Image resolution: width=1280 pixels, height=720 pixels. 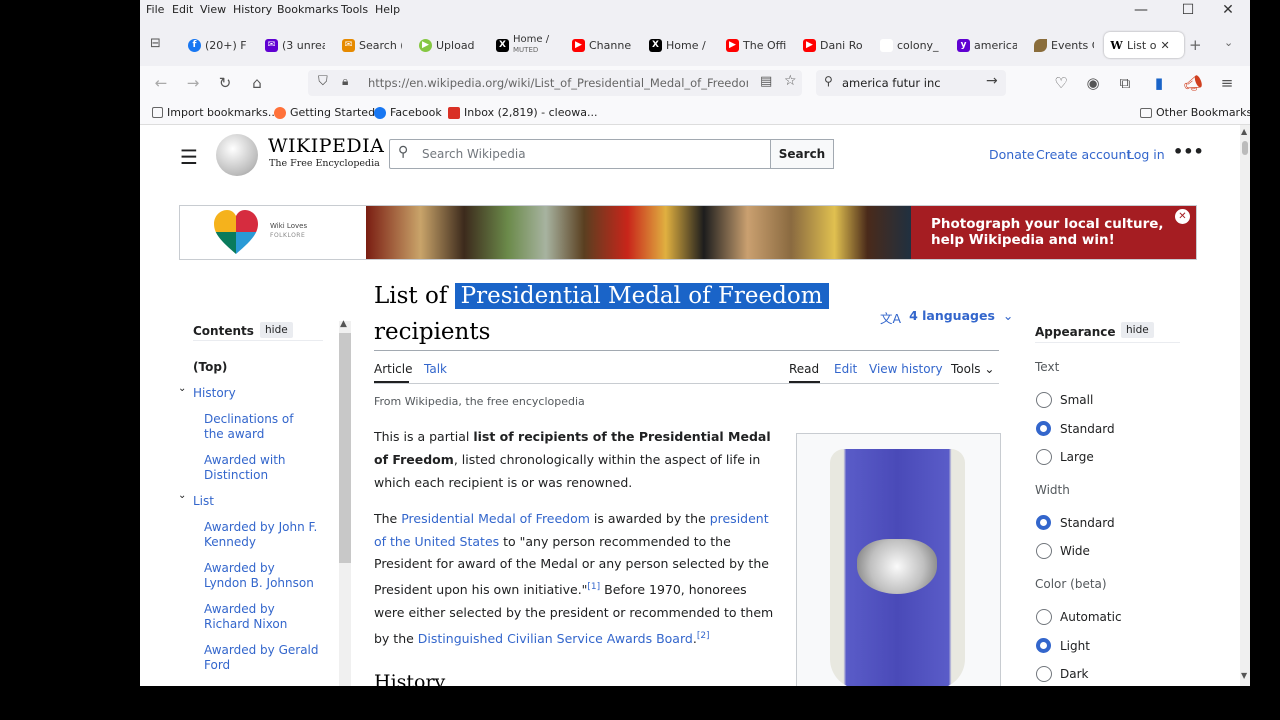 I want to click on lock-icon: 🔒︎, so click(x=345, y=81).